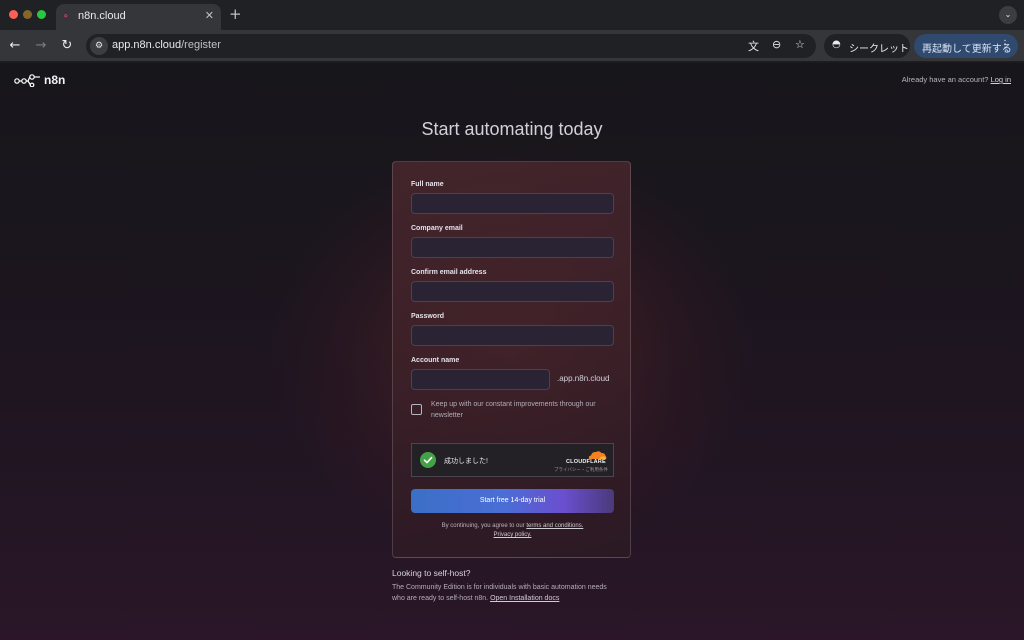  Describe the element at coordinates (428, 460) in the screenshot. I see `success-check-icon` at that location.